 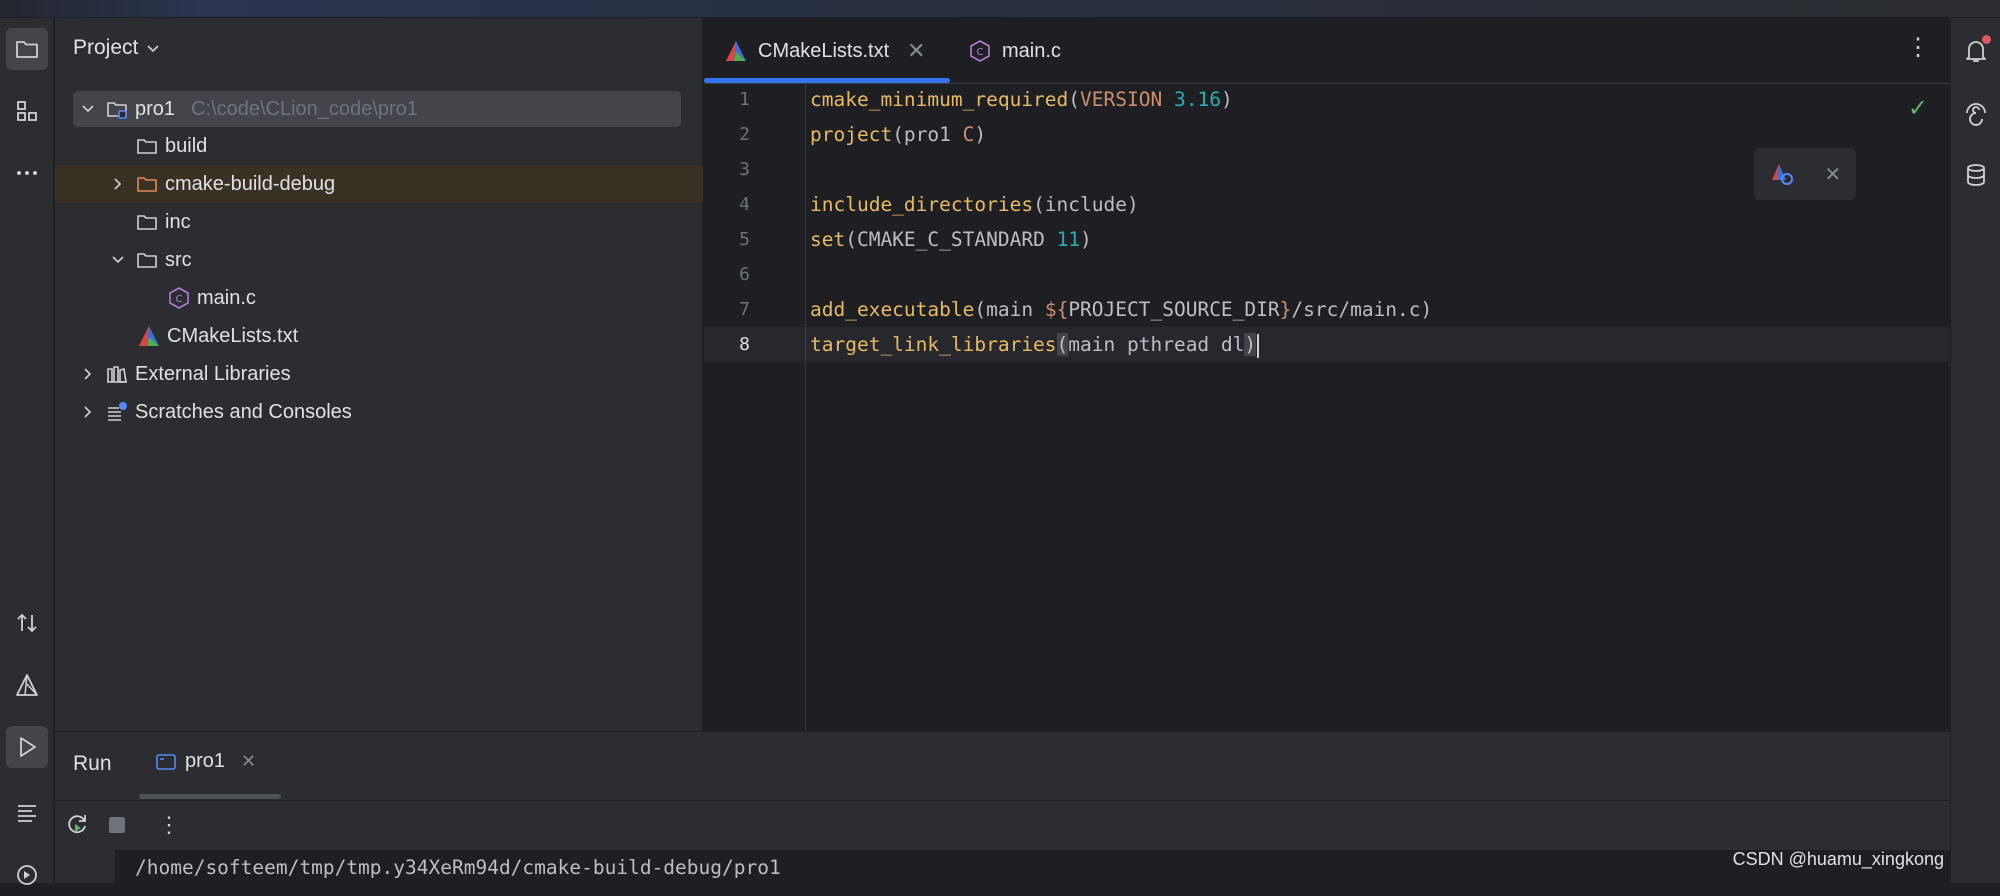 I want to click on play-icon, so click(x=28, y=747).